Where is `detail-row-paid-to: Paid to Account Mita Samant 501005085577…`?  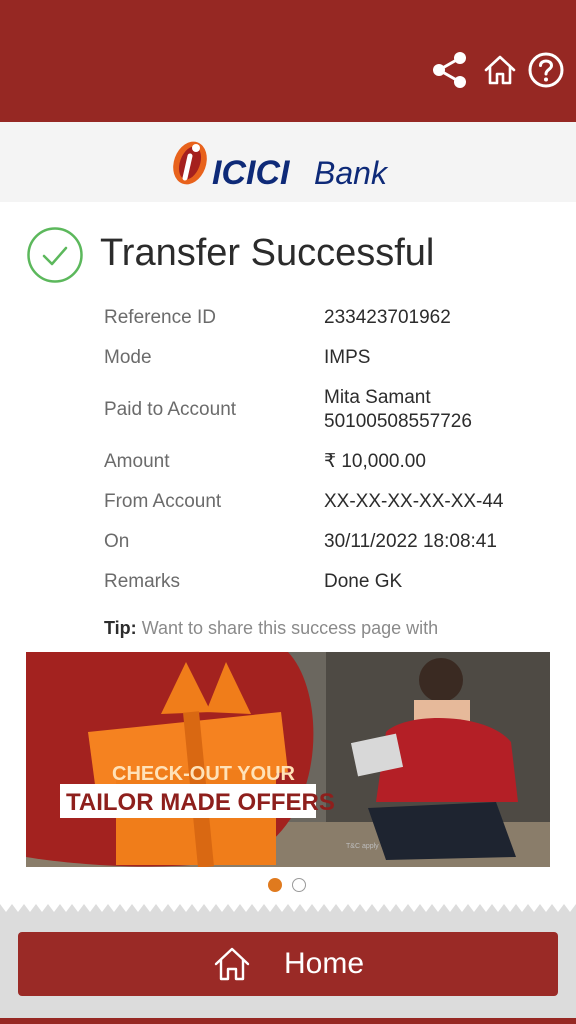
detail-row-paid-to: Paid to Account Mita Samant 501005085577… is located at coordinates (324, 410).